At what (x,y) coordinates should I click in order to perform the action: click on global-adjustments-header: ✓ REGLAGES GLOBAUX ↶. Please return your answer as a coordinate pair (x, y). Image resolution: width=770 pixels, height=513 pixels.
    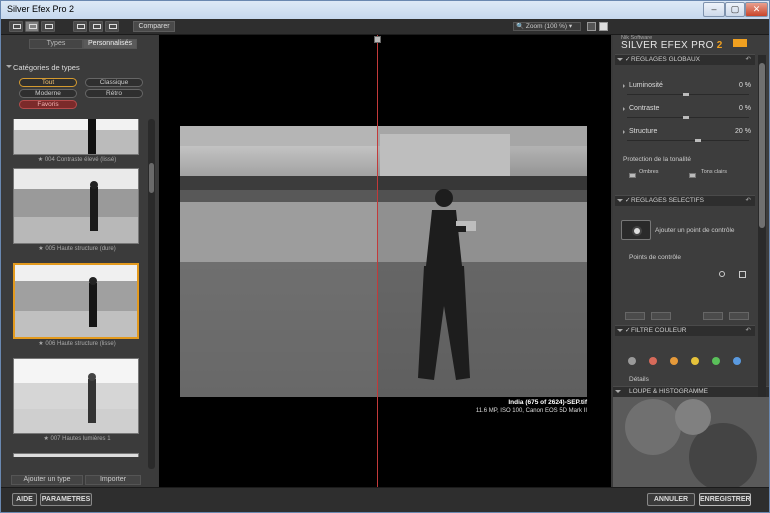
    Looking at the image, I should click on (685, 59).